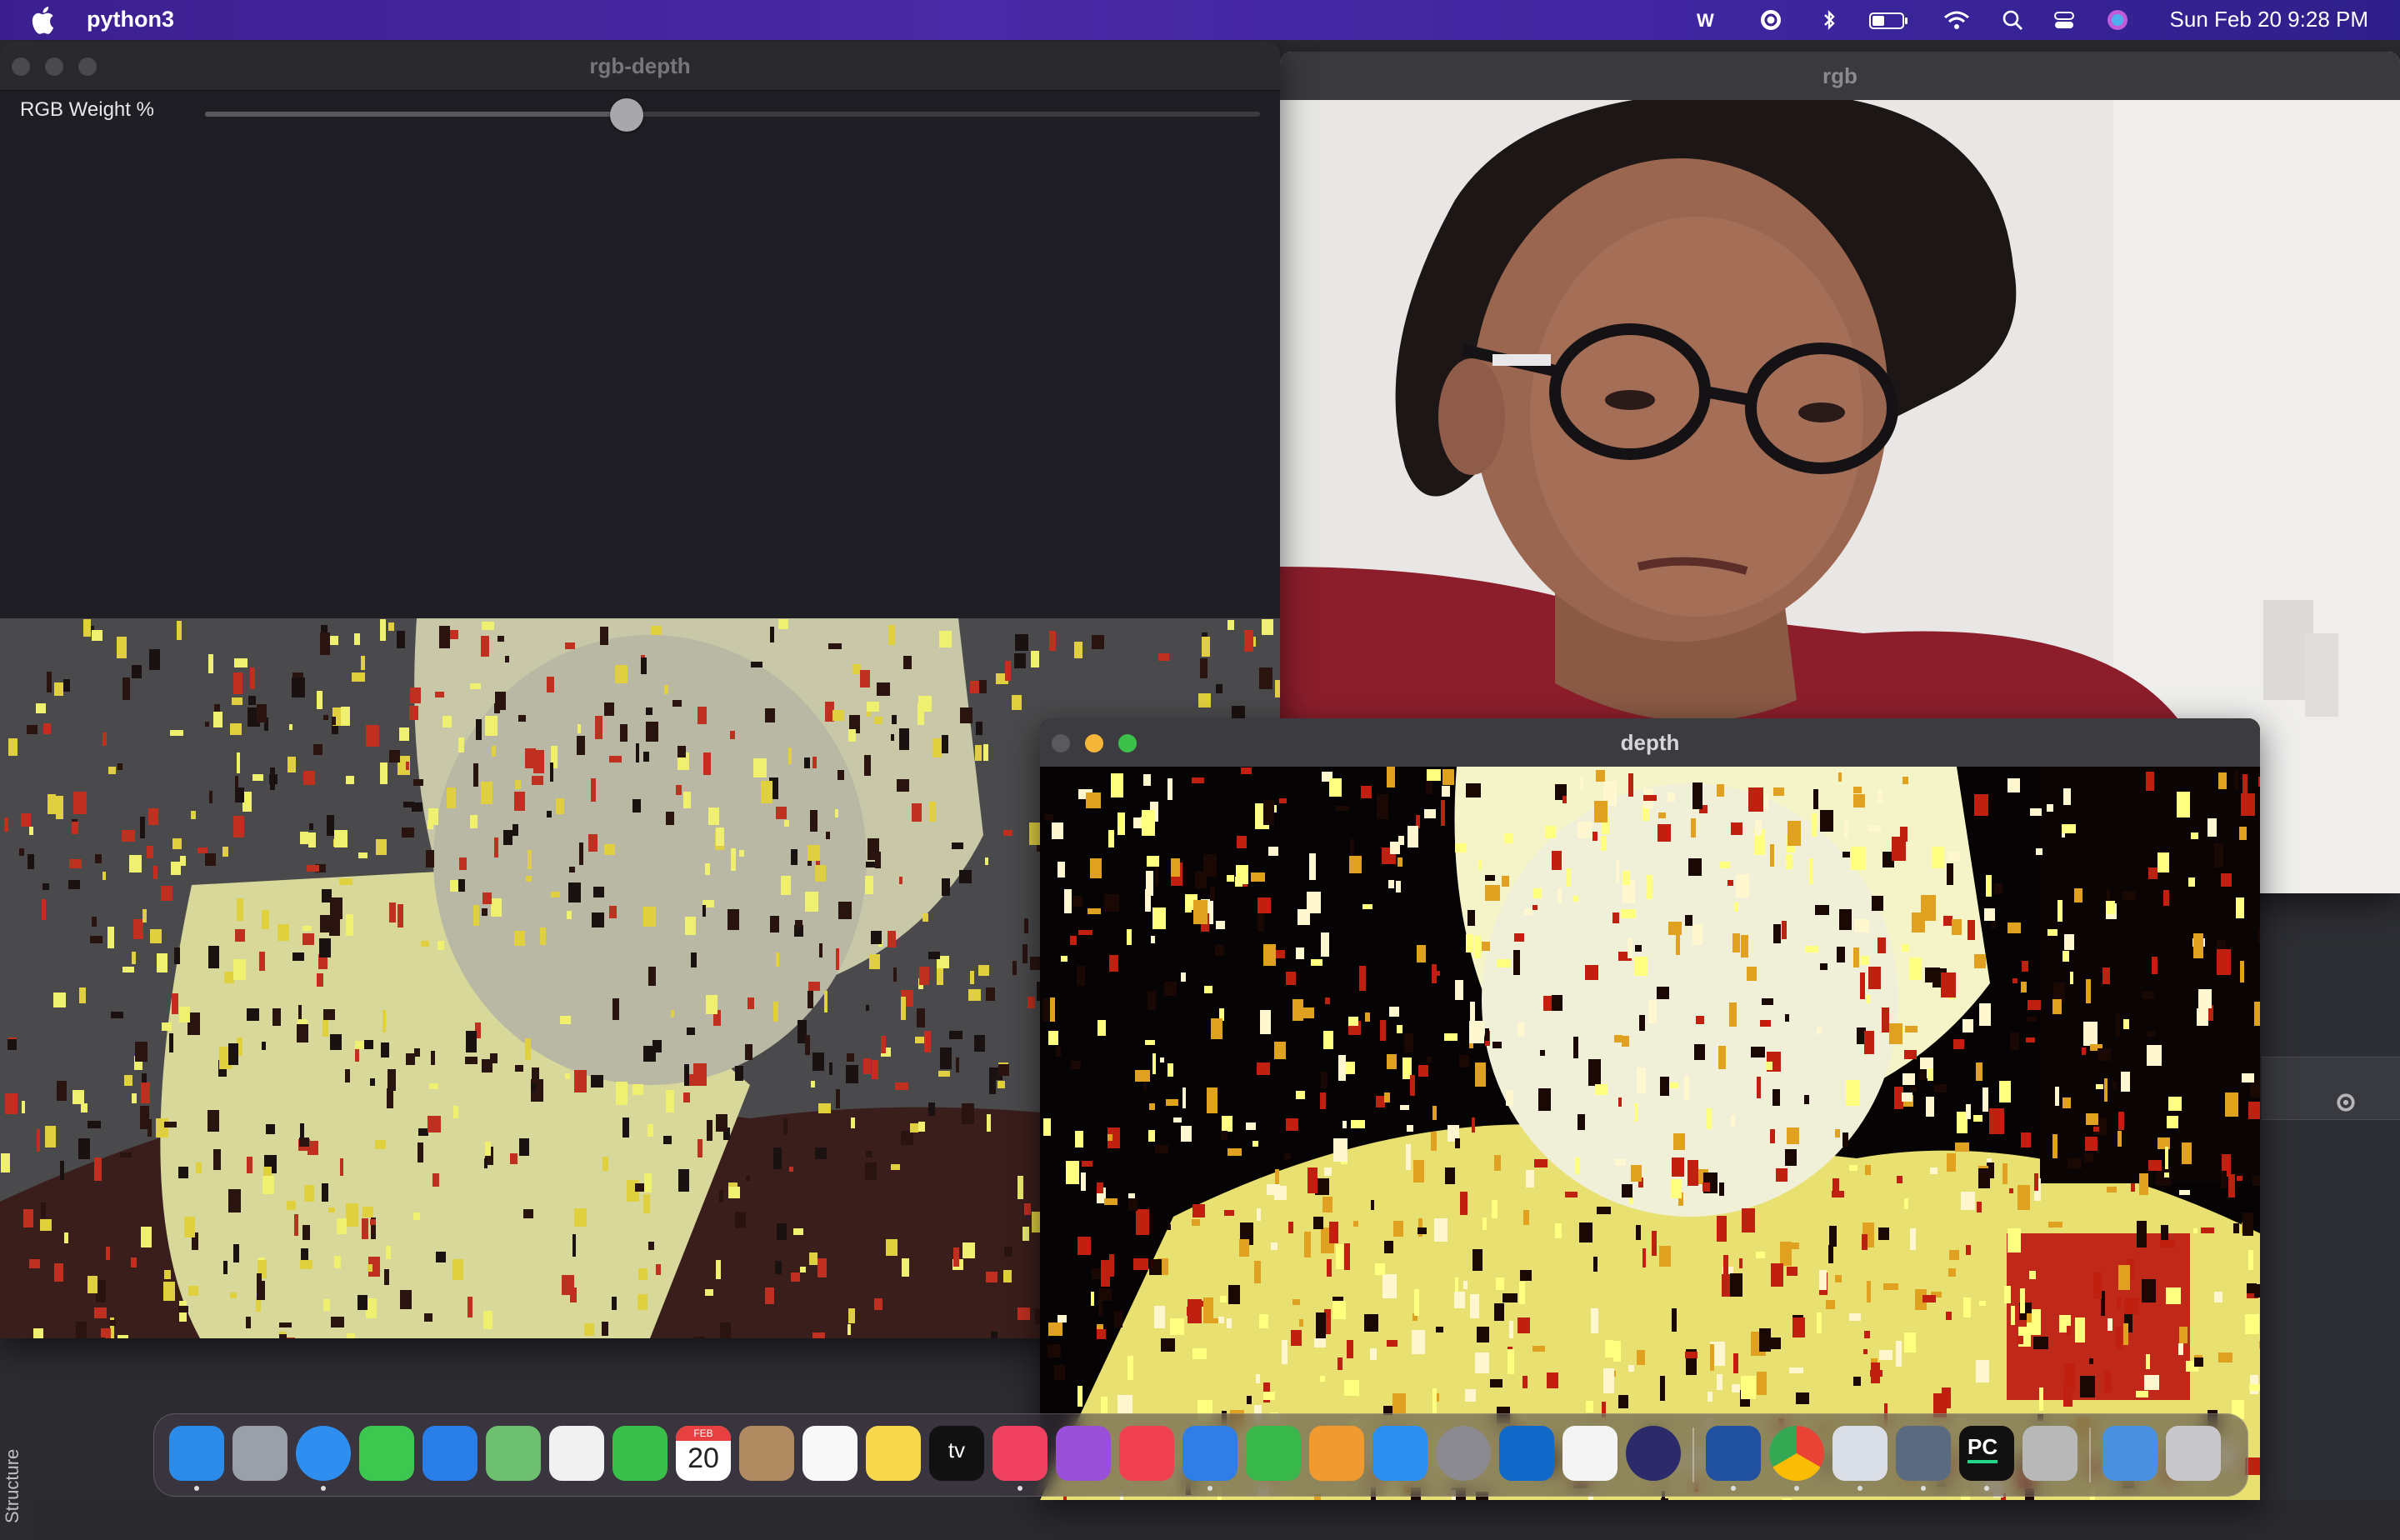  Describe the element at coordinates (1840, 76) in the screenshot. I see `rgb-window-titlebar: rgb` at that location.